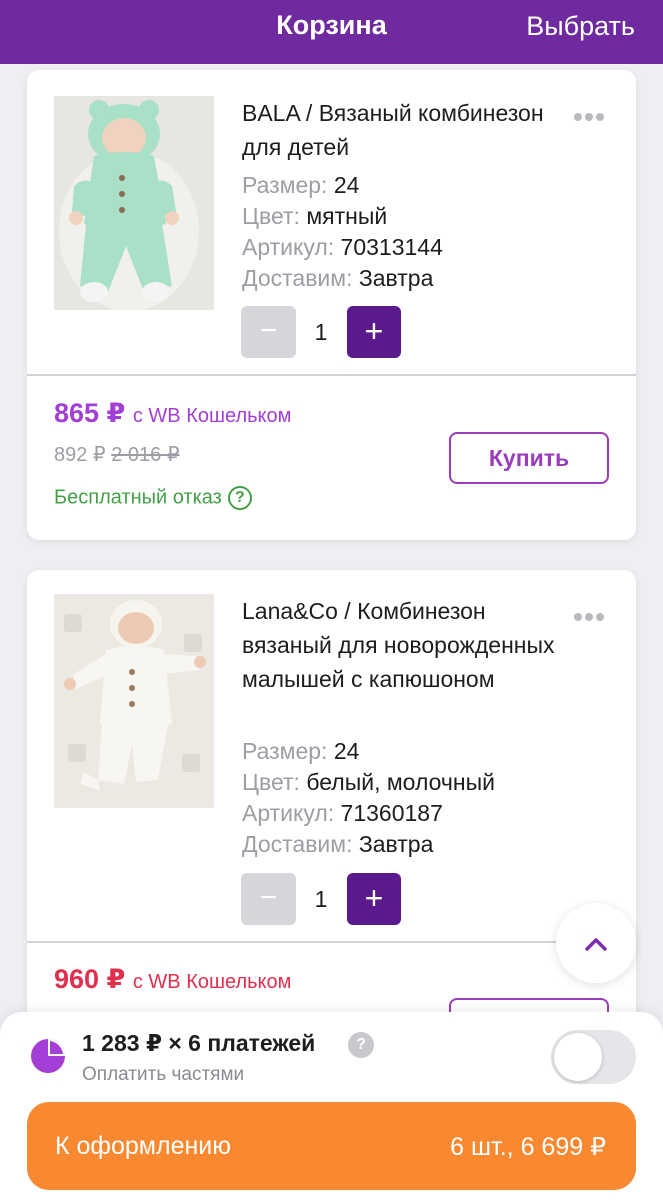 This screenshot has width=663, height=1200. I want to click on pie-chart-icon, so click(48, 1056).